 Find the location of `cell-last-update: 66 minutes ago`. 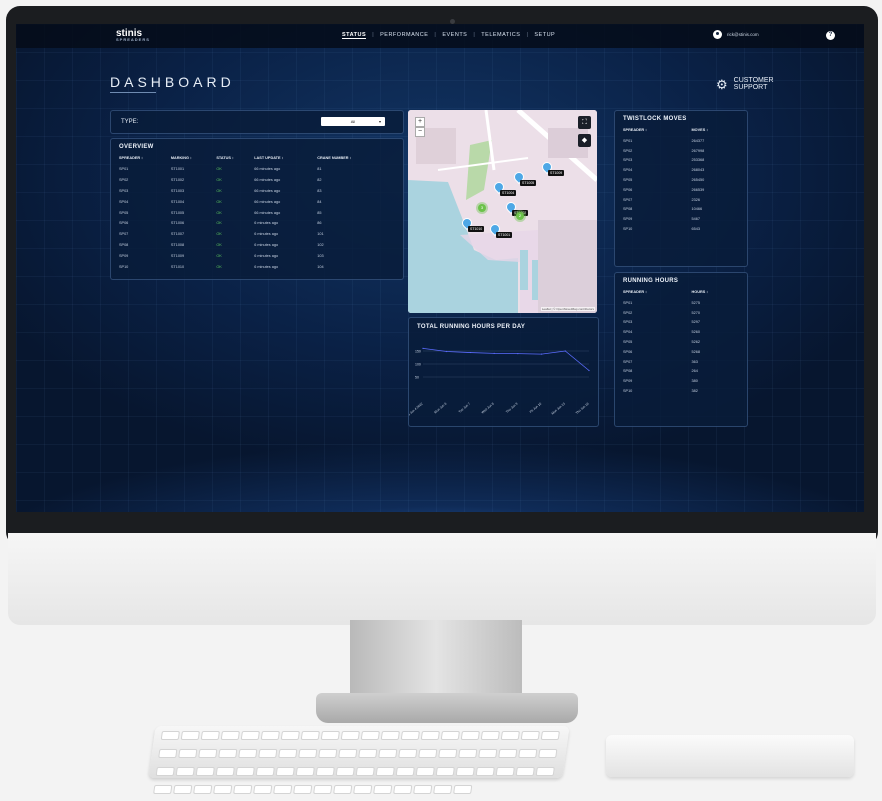

cell-last-update: 66 minutes ago is located at coordinates (267, 201).